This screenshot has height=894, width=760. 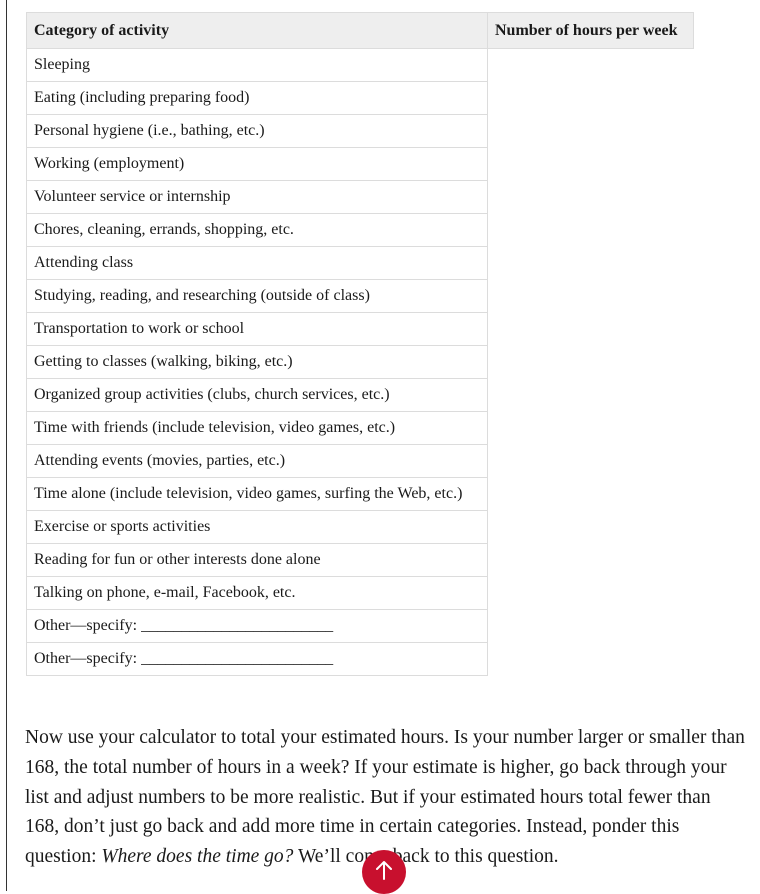 I want to click on table-row: Personal hygiene (i.e., bathing, etc.), so click(x=360, y=131).